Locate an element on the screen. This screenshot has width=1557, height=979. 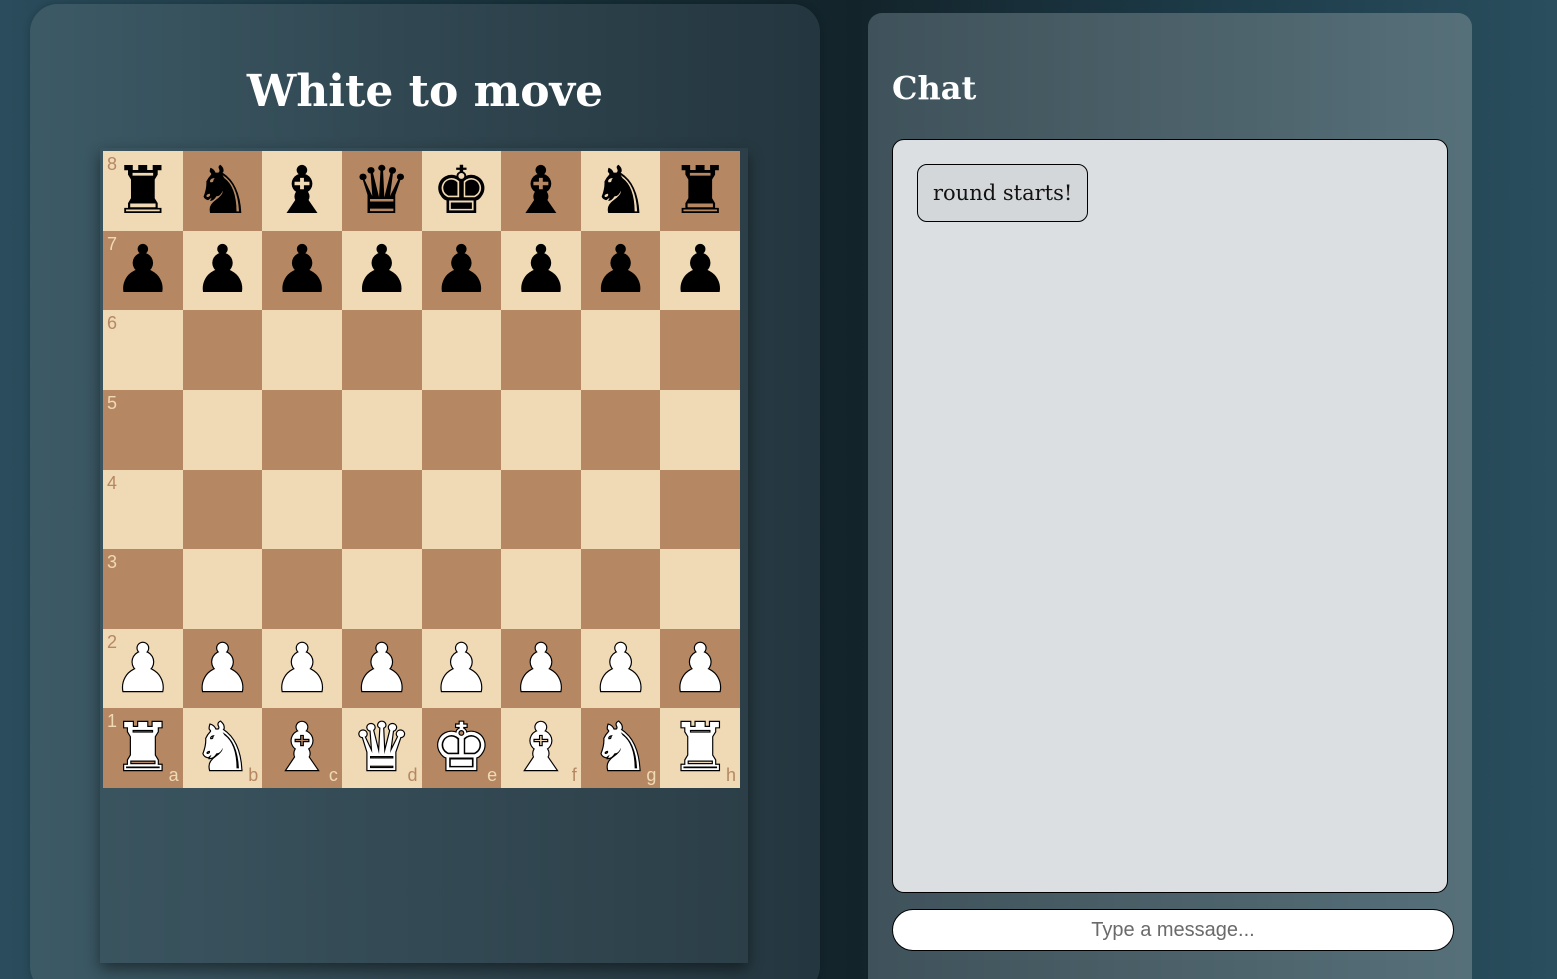
square-c5 is located at coordinates (302, 429).